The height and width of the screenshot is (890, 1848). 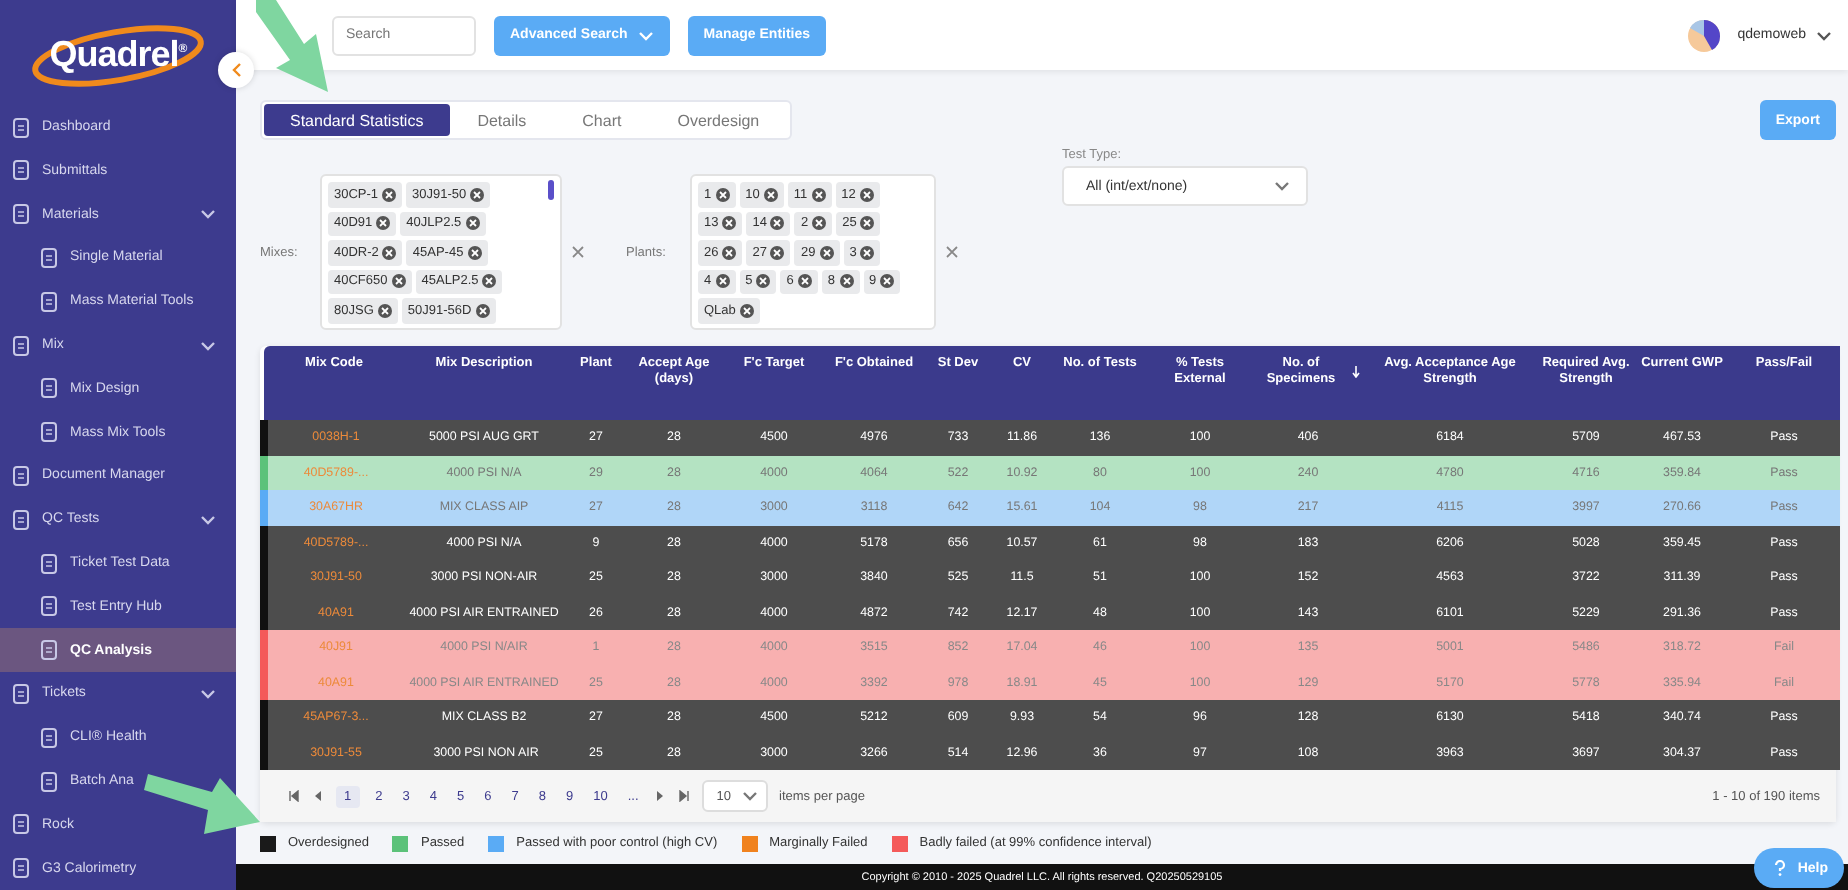 I want to click on first-page-icon, so click(x=294, y=796).